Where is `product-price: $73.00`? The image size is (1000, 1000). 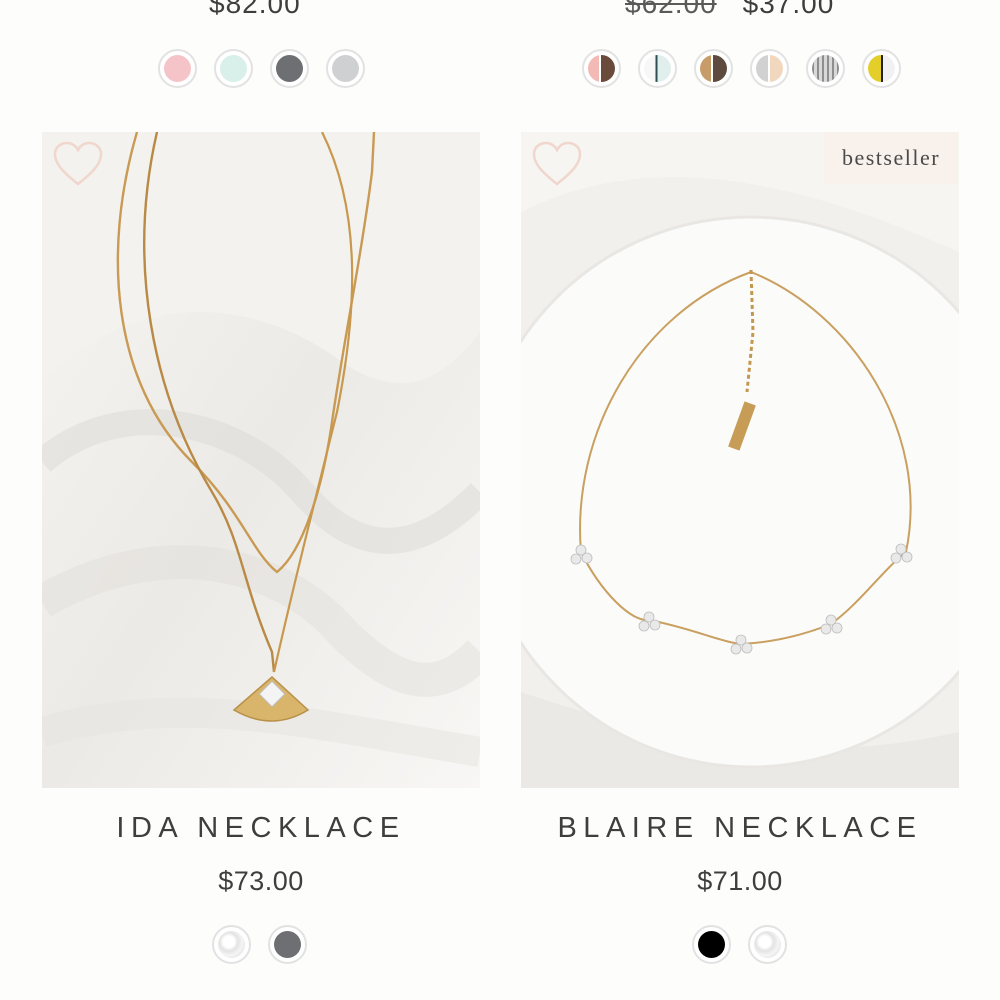 product-price: $73.00 is located at coordinates (261, 881).